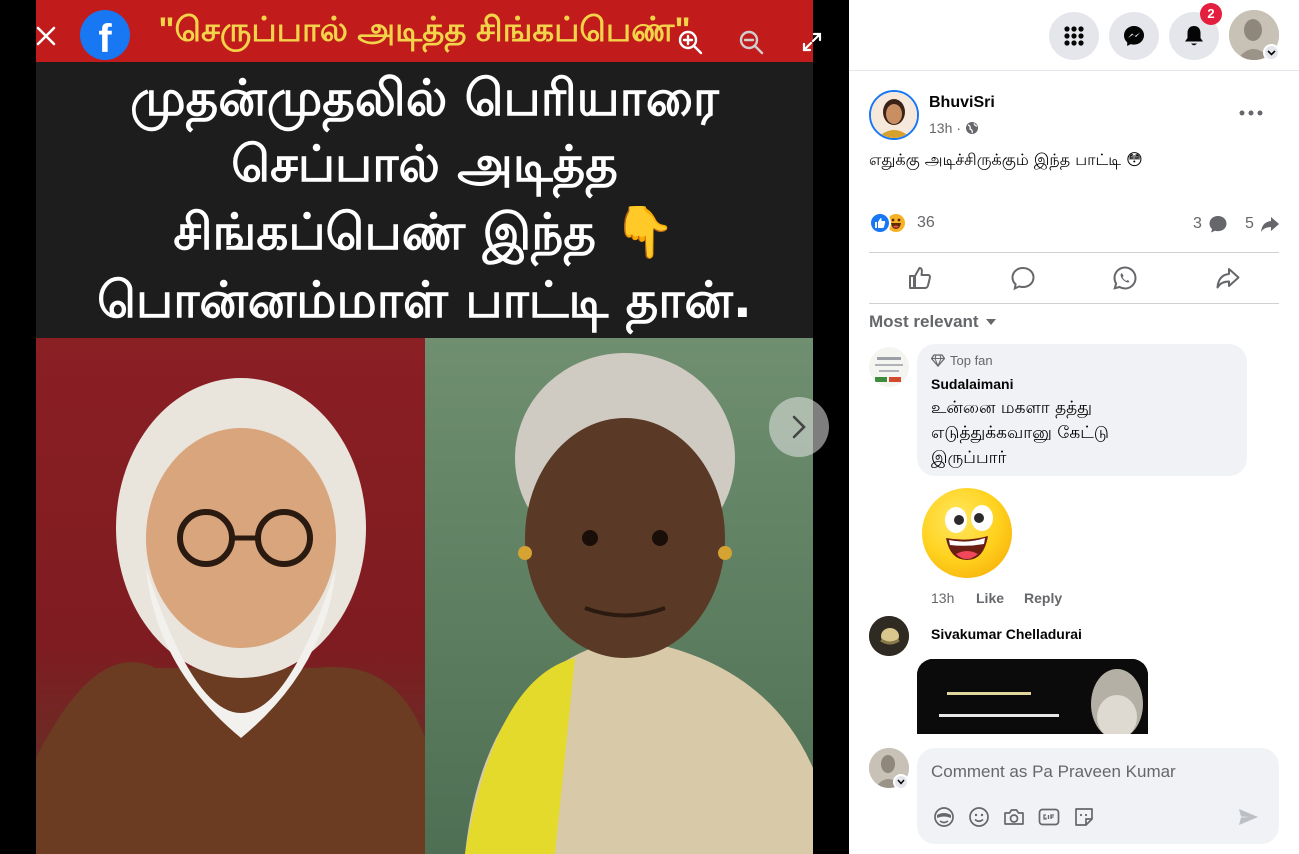 The image size is (1299, 854). Describe the element at coordinates (942, 598) in the screenshot. I see `comment-time: 13h` at that location.